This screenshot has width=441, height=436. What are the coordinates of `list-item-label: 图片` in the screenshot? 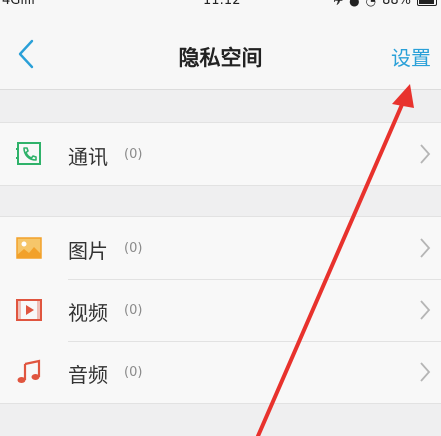 It's located at (88, 251).